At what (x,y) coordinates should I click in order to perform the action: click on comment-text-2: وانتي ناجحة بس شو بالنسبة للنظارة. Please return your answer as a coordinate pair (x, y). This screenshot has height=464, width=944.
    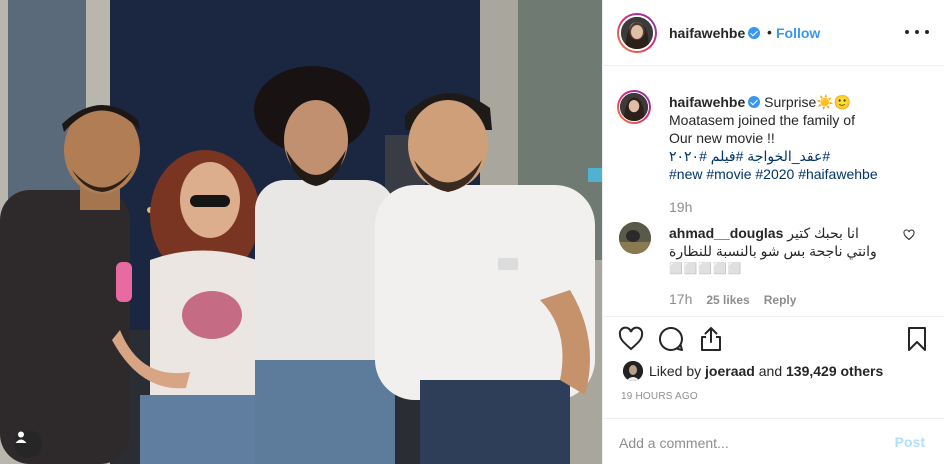
    Looking at the image, I should click on (773, 251).